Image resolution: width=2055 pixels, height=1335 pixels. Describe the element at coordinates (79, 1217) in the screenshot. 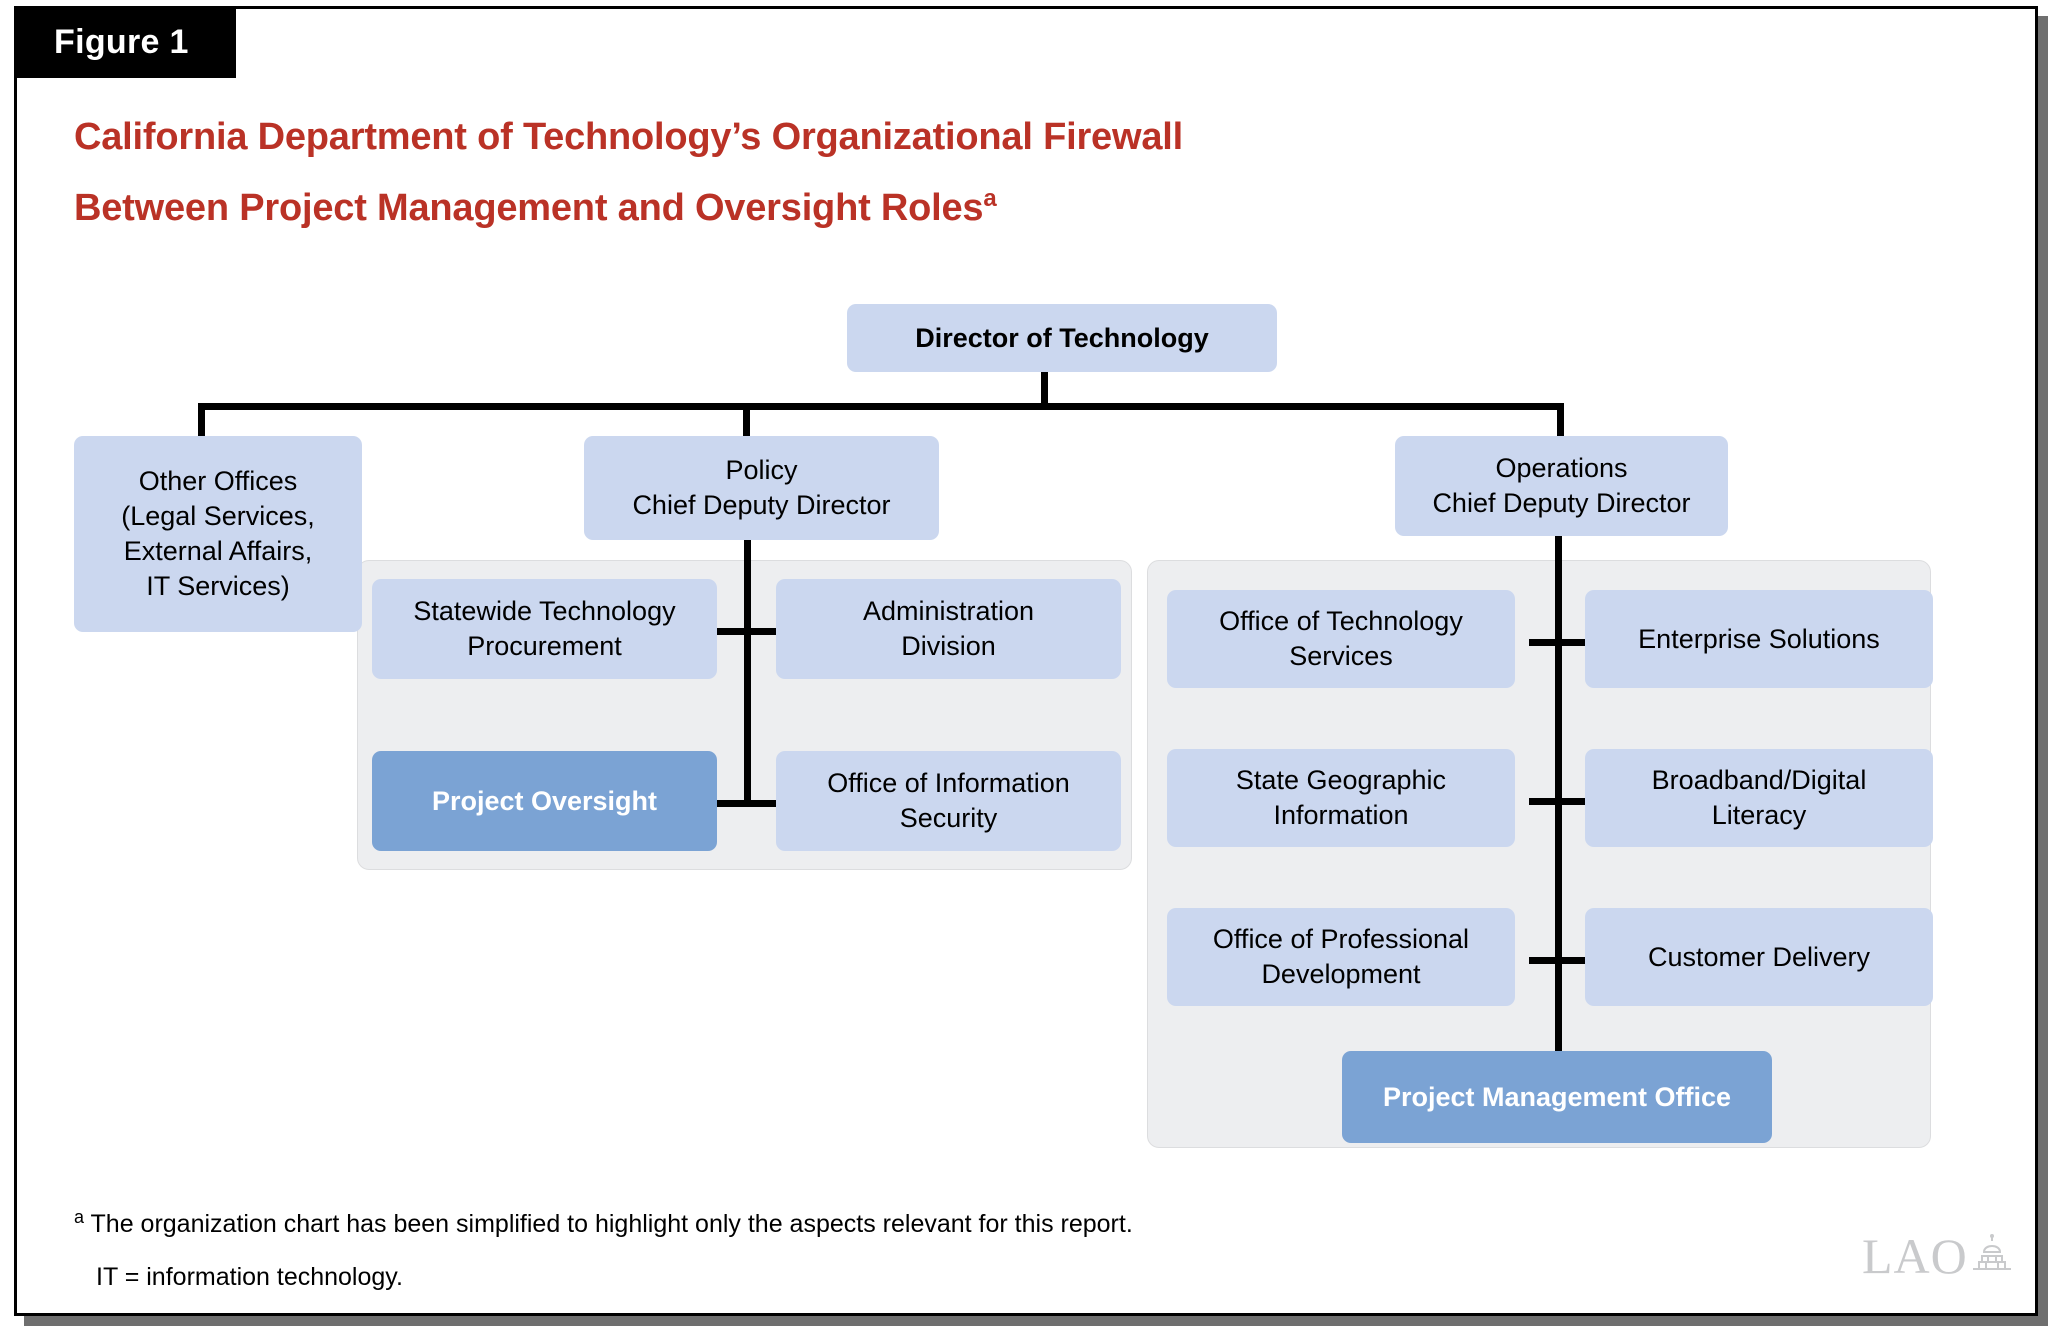

I see `footnote-a-marker: a` at that location.